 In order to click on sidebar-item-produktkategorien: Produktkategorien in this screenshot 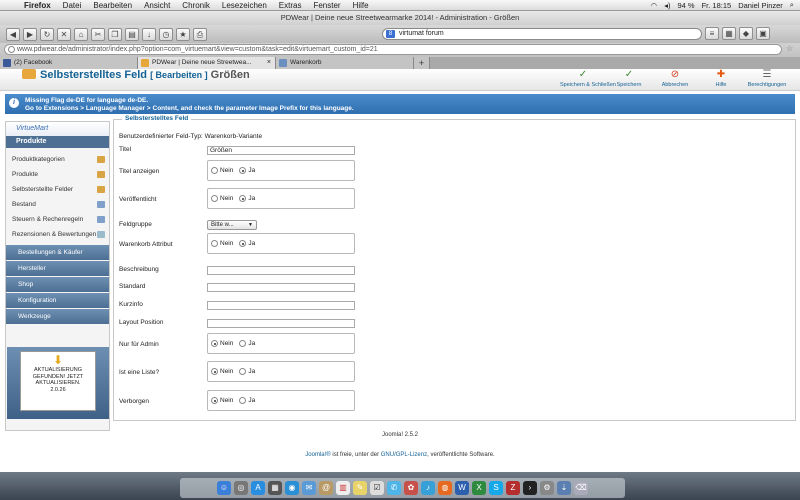, I will do `click(57, 159)`.